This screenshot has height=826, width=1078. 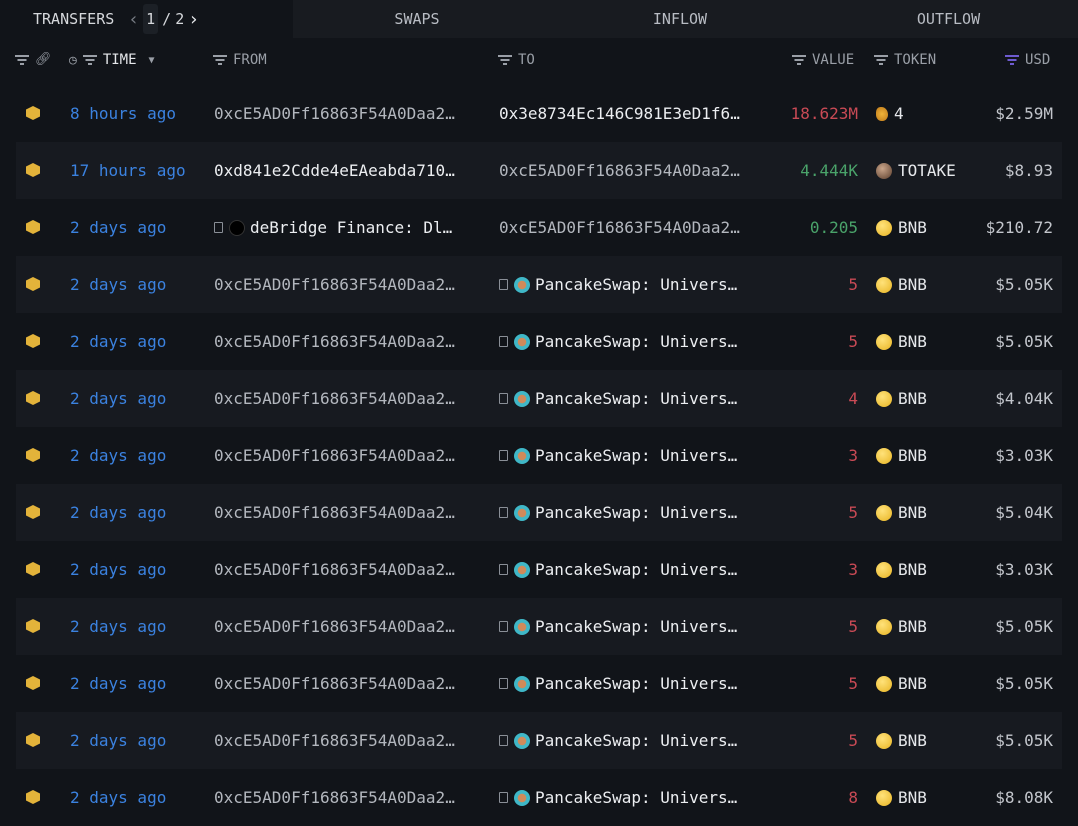 What do you see at coordinates (912, 740) in the screenshot?
I see `token-symbol: BNB` at bounding box center [912, 740].